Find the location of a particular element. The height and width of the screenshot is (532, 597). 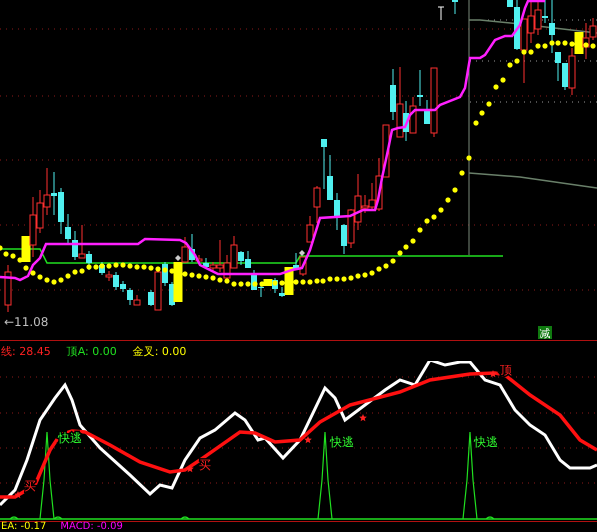

indicator-value: 线: 28.45 is located at coordinates (26, 351).